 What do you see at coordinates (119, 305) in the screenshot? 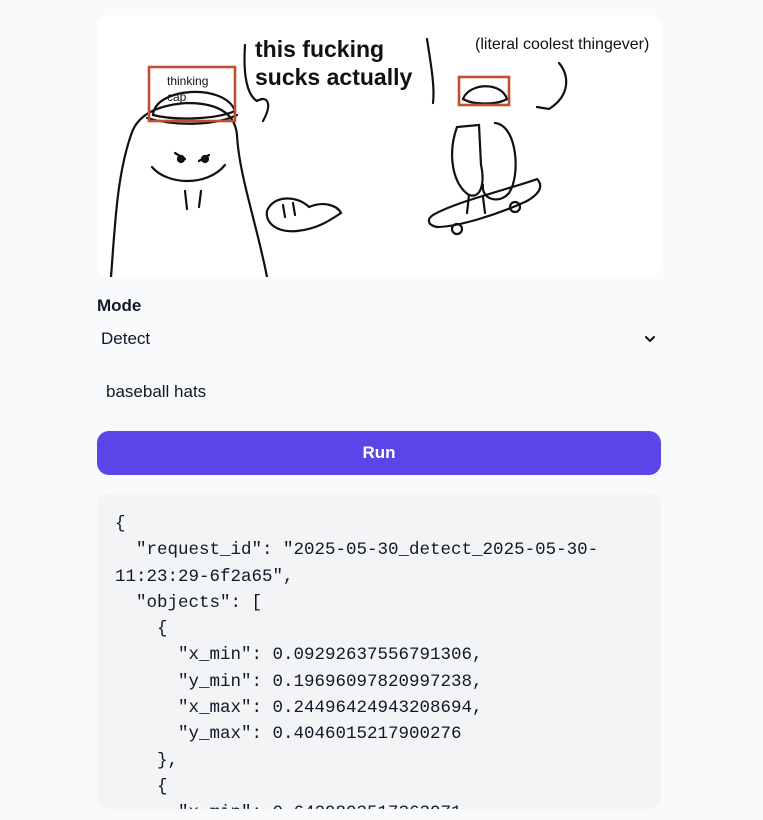
I see `mode-label: Mode` at bounding box center [119, 305].